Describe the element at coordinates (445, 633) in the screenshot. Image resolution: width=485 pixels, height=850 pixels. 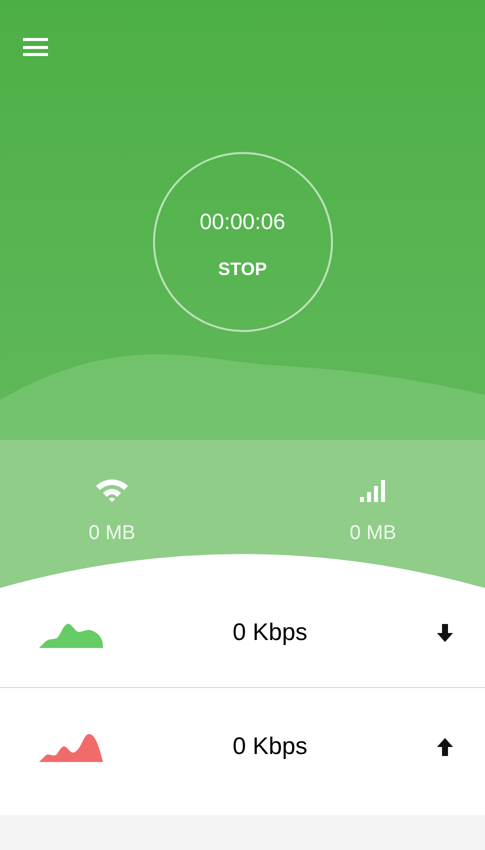
I see `down-arrow-icon` at that location.